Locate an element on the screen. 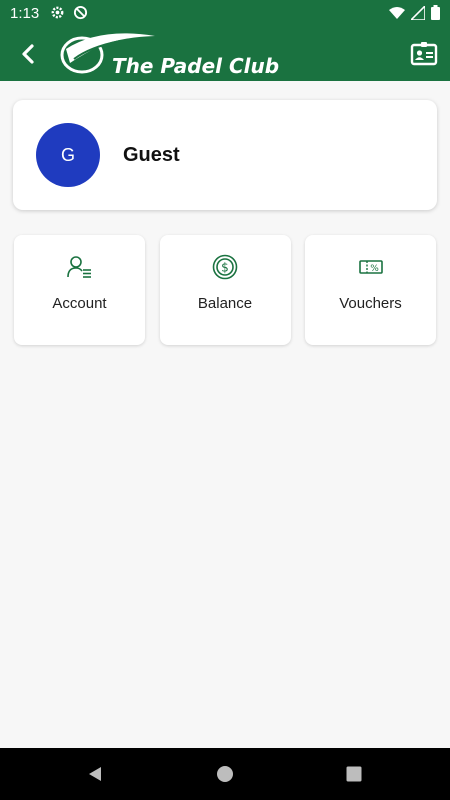 This screenshot has height=800, width=450. circle-home-icon is located at coordinates (225, 774).